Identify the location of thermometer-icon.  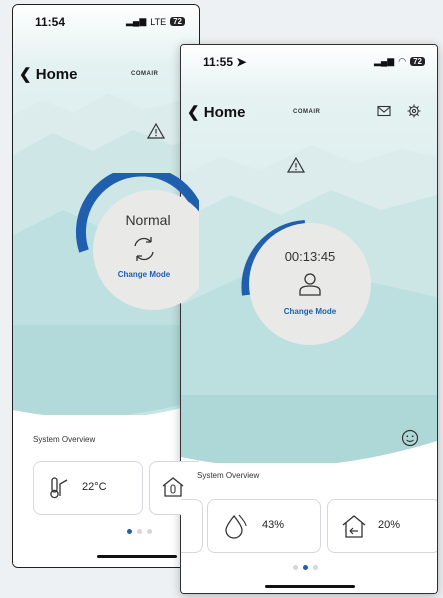
(59, 488).